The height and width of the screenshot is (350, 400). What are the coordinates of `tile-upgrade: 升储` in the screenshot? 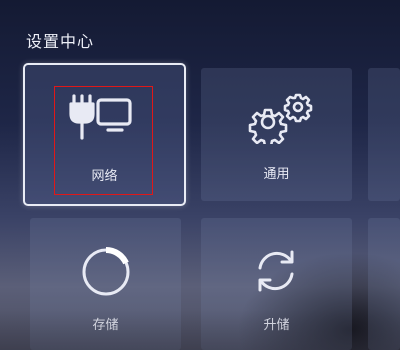 It's located at (276, 284).